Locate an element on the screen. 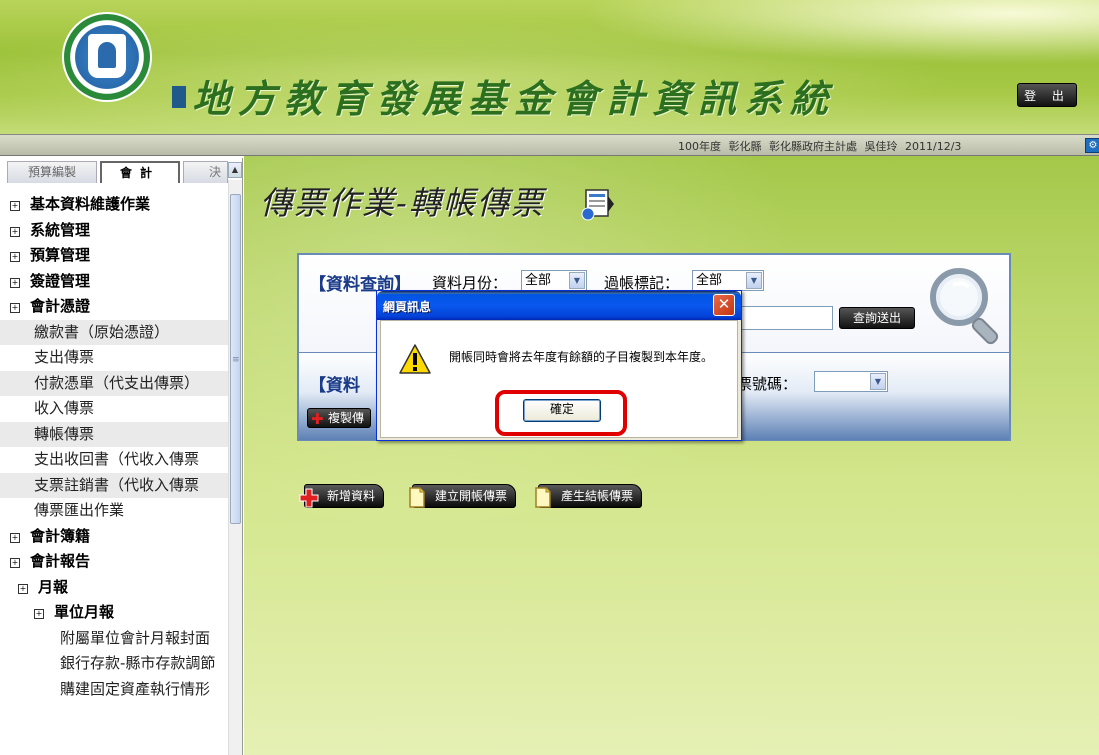 This screenshot has height=755, width=1099. sidebar-item: 附屬單位會計月報封面 is located at coordinates (114, 639).